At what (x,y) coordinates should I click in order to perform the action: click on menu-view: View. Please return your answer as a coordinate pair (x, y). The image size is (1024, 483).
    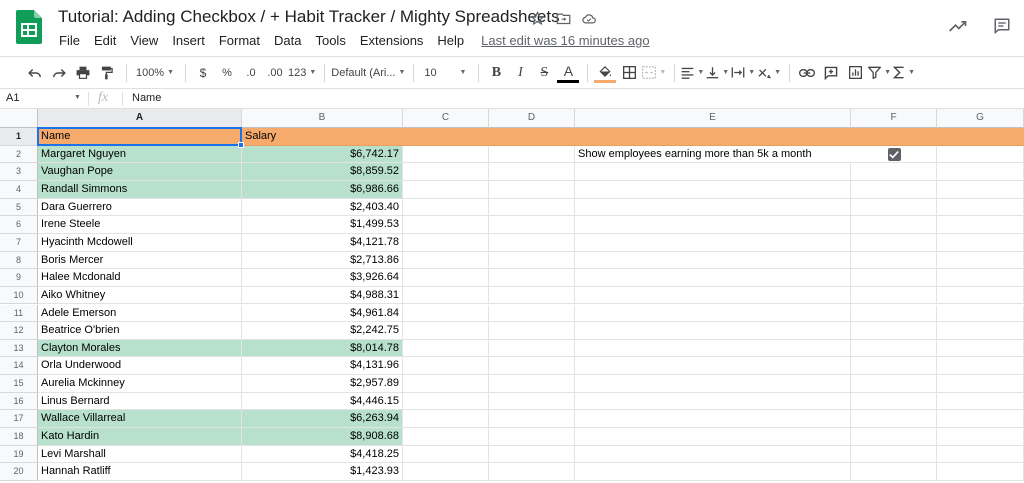
    Looking at the image, I should click on (144, 40).